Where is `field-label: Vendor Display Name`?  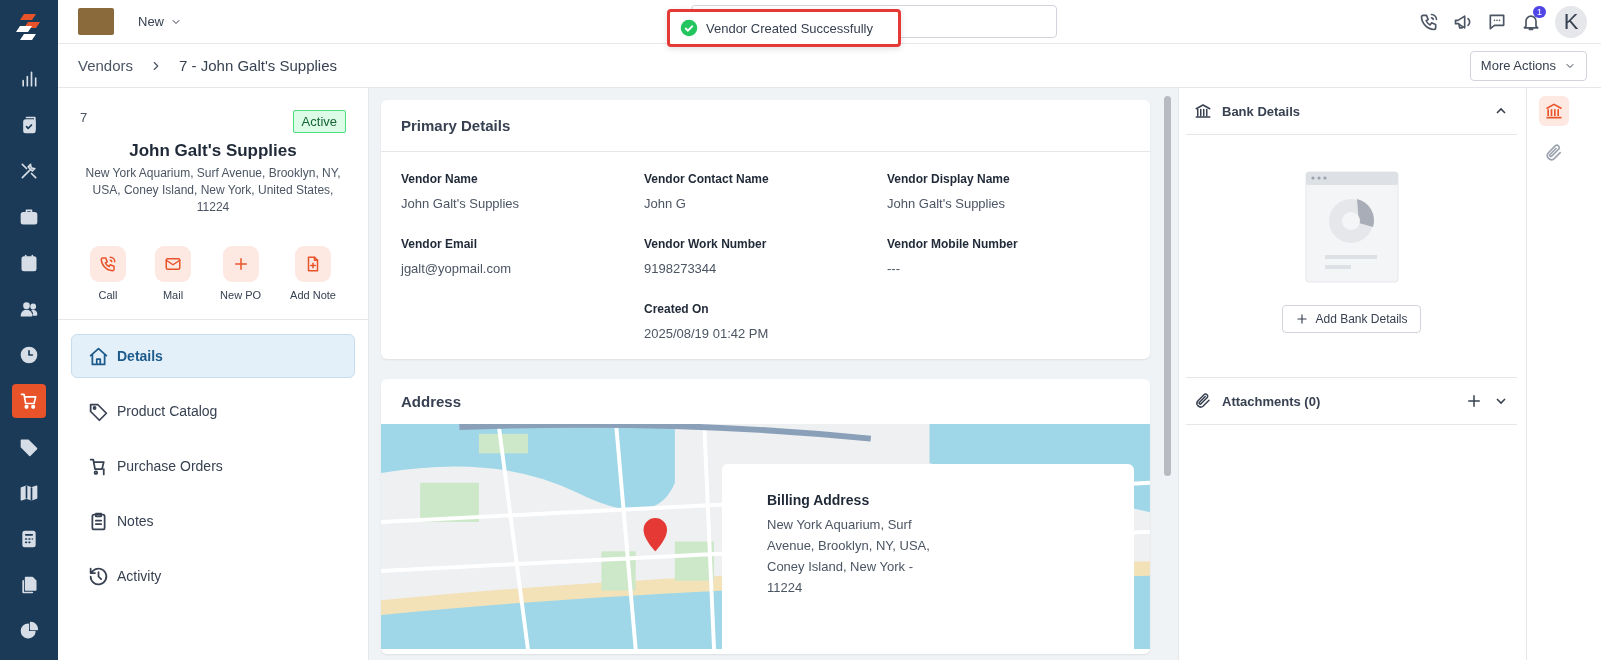 field-label: Vendor Display Name is located at coordinates (949, 179).